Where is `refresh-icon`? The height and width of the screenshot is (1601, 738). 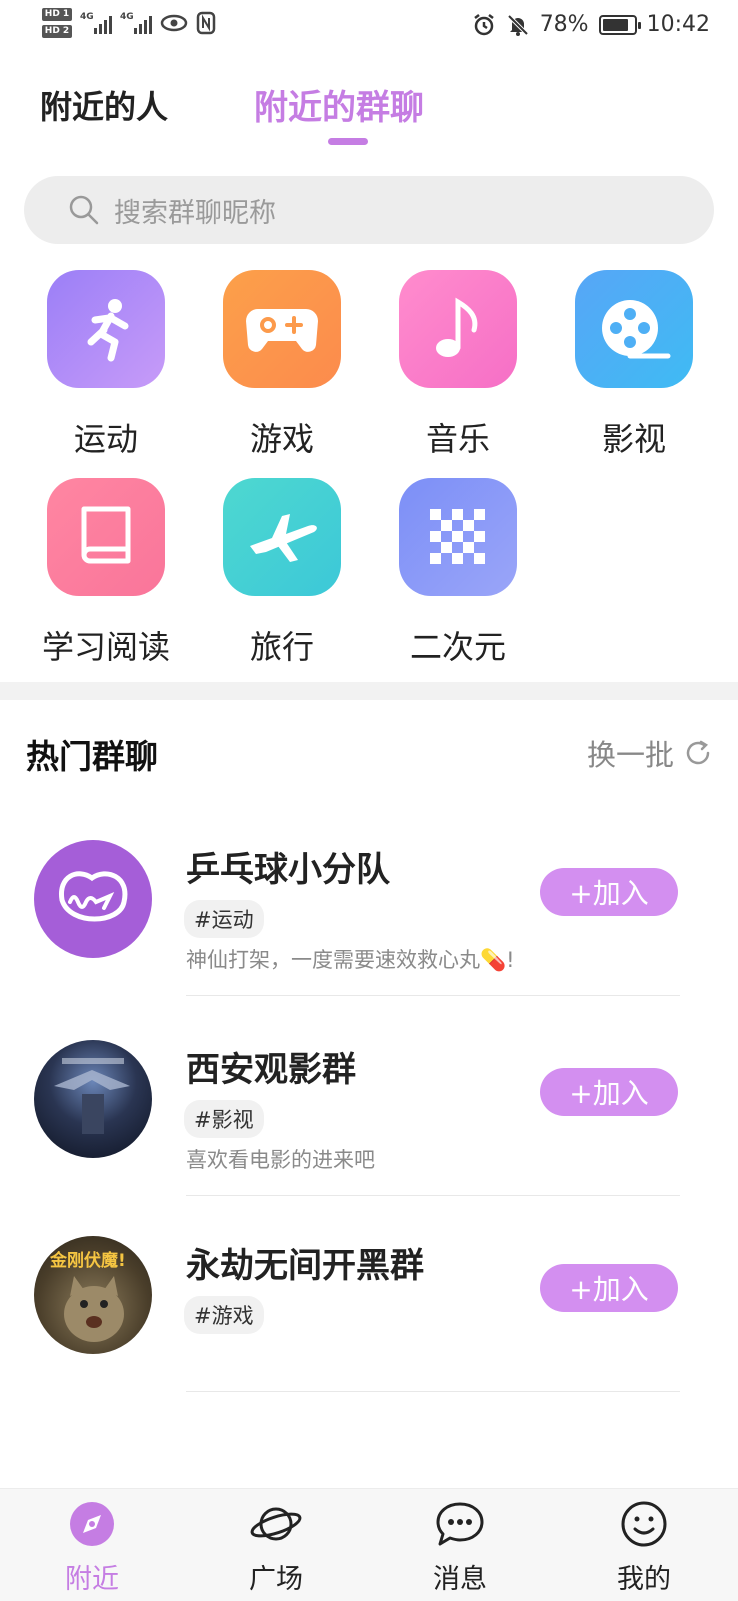
refresh-icon is located at coordinates (698, 752).